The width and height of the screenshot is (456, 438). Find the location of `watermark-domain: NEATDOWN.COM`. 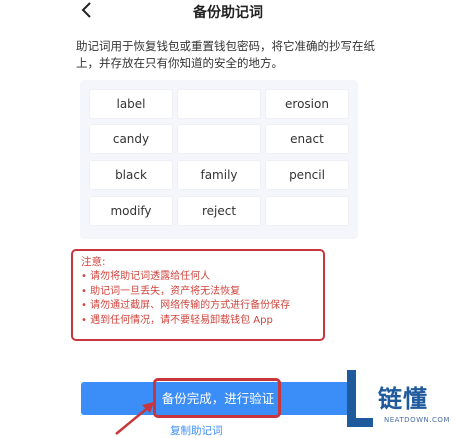

watermark-domain: NEATDOWN.COM is located at coordinates (417, 420).